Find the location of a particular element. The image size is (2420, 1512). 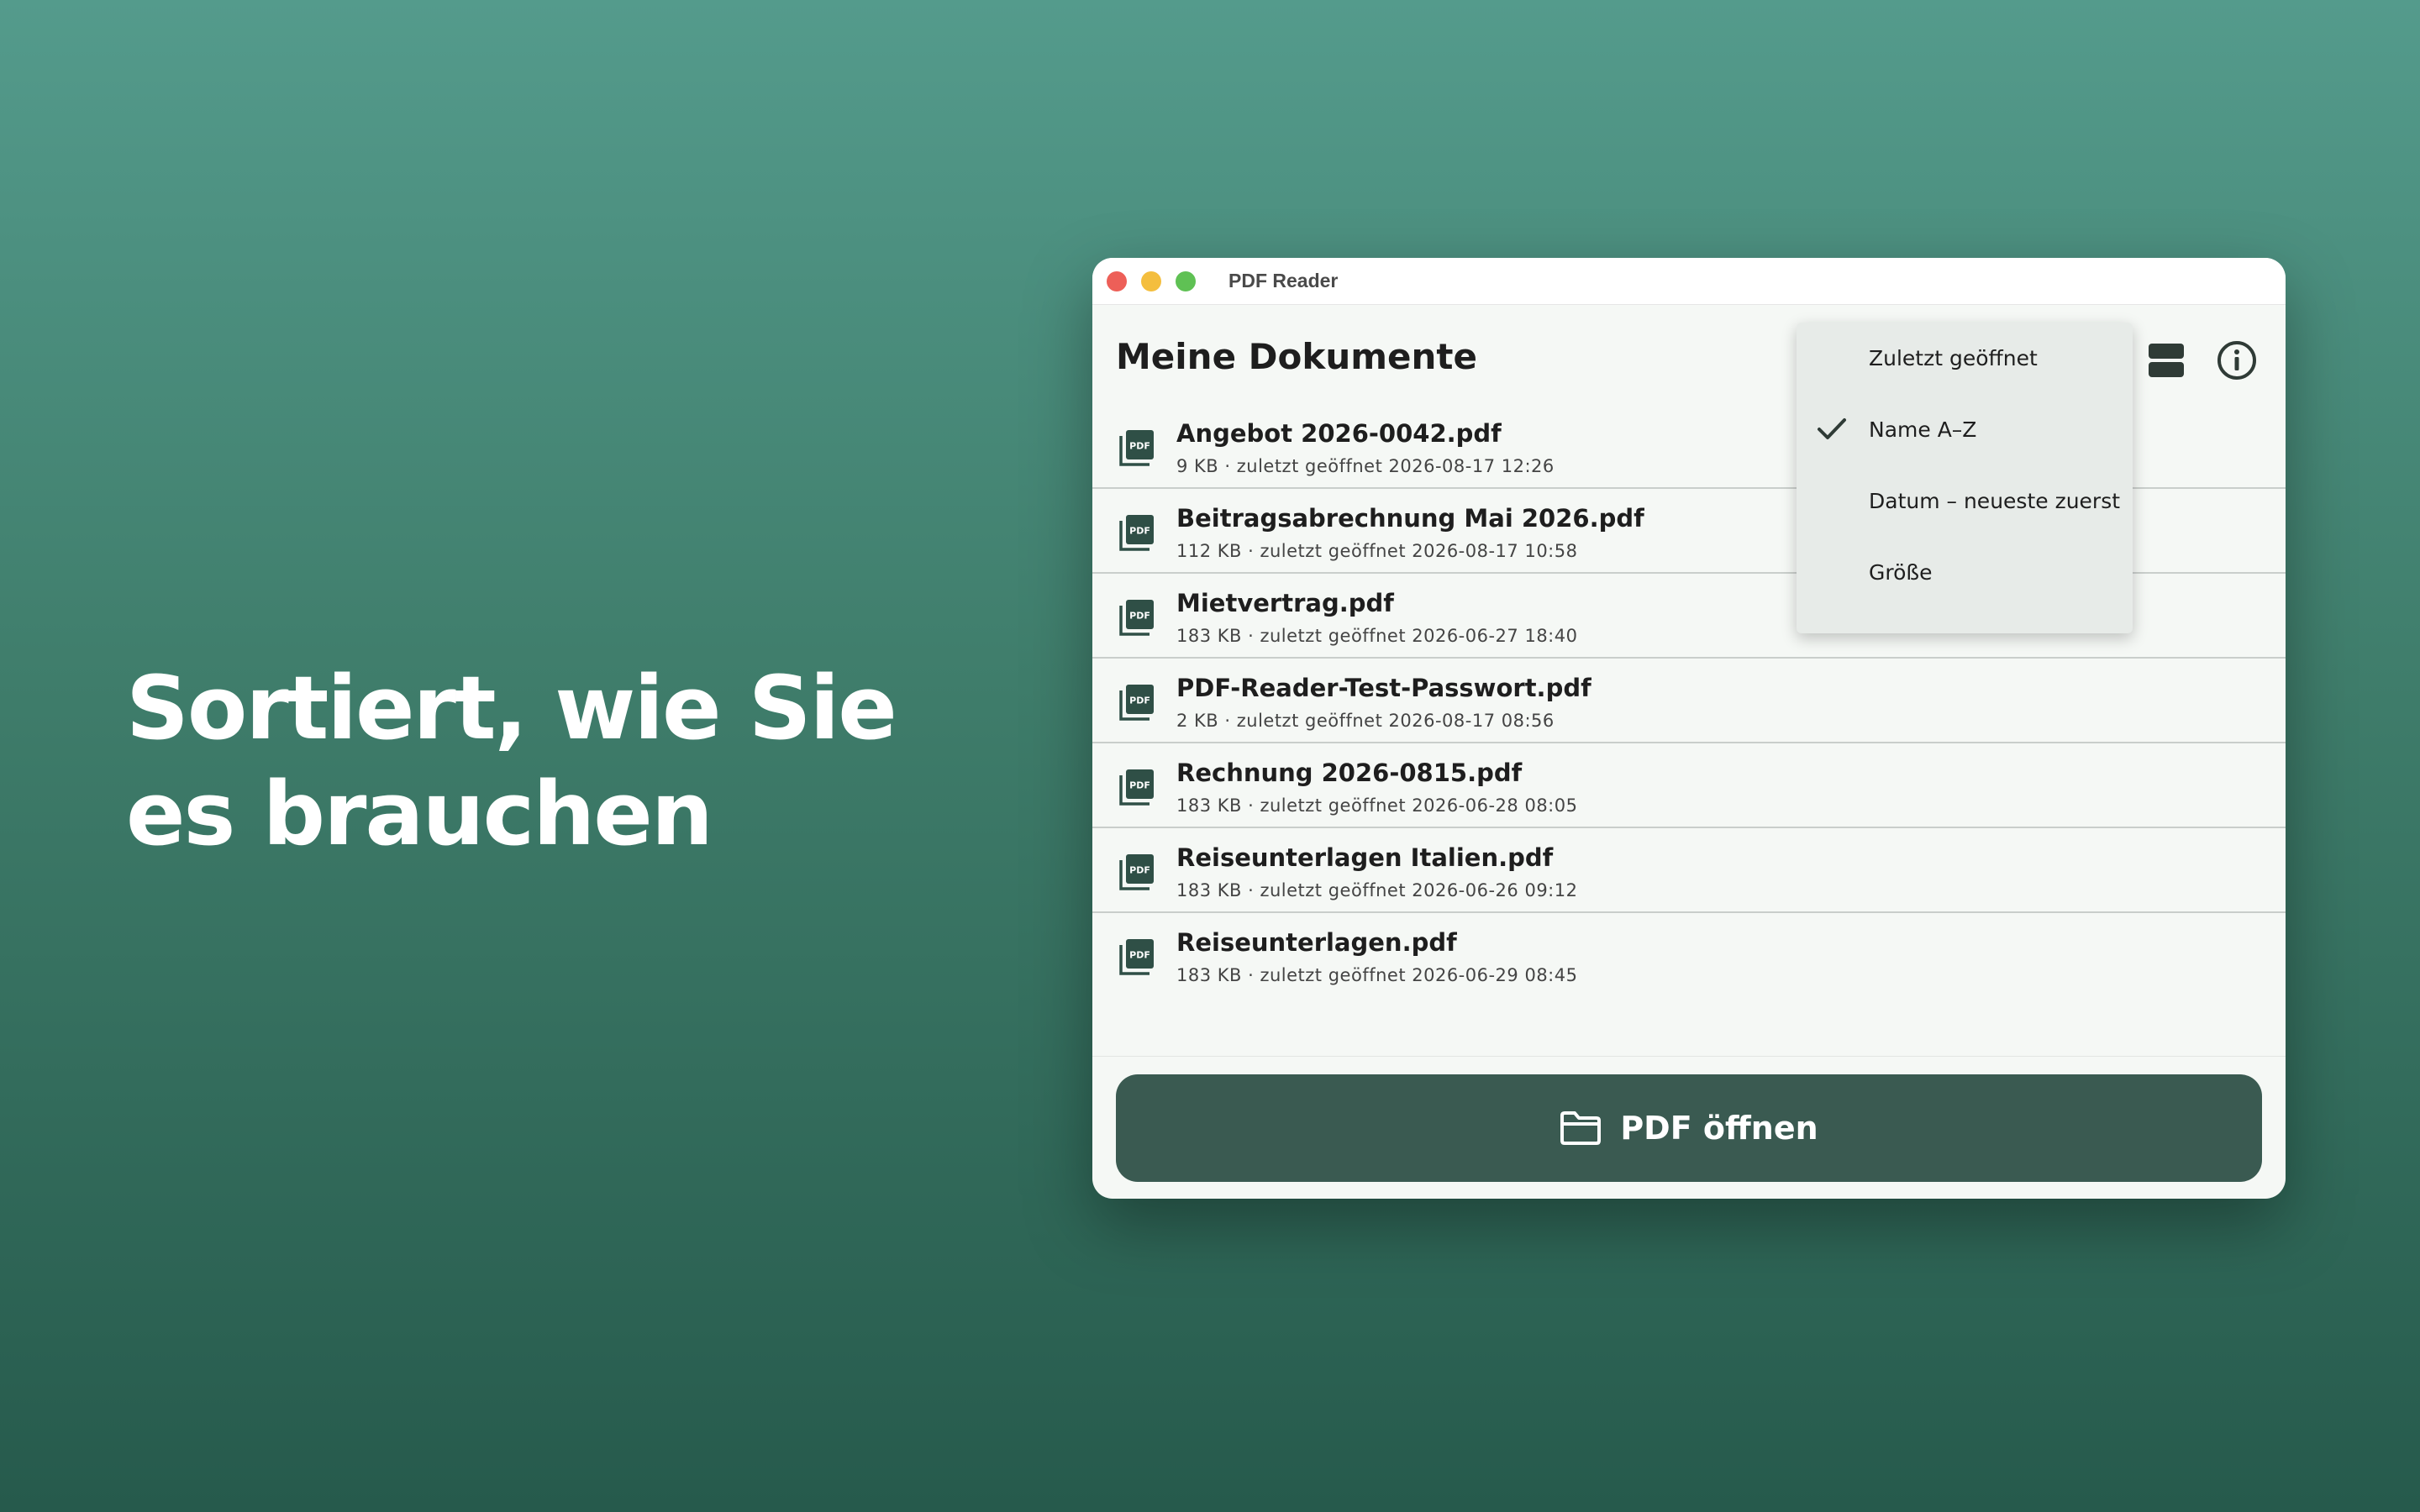

minimize-window-button is located at coordinates (1151, 280).